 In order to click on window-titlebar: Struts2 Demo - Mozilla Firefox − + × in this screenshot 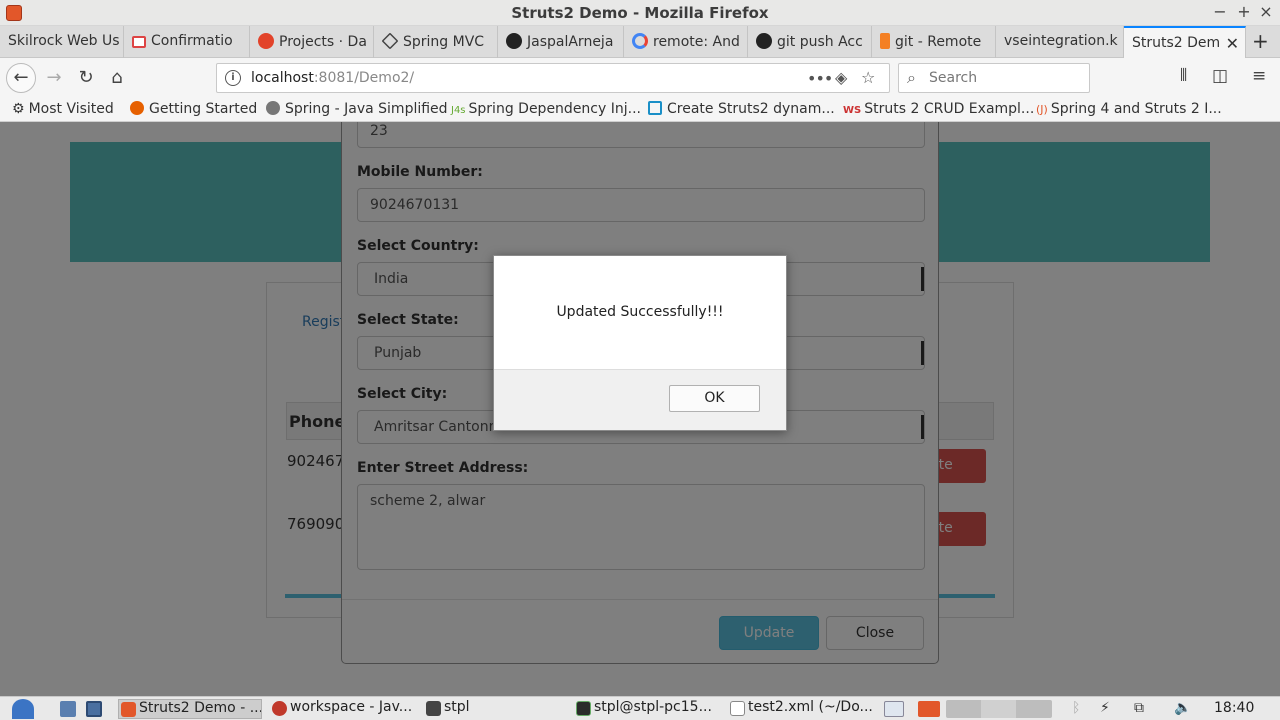, I will do `click(640, 13)`.